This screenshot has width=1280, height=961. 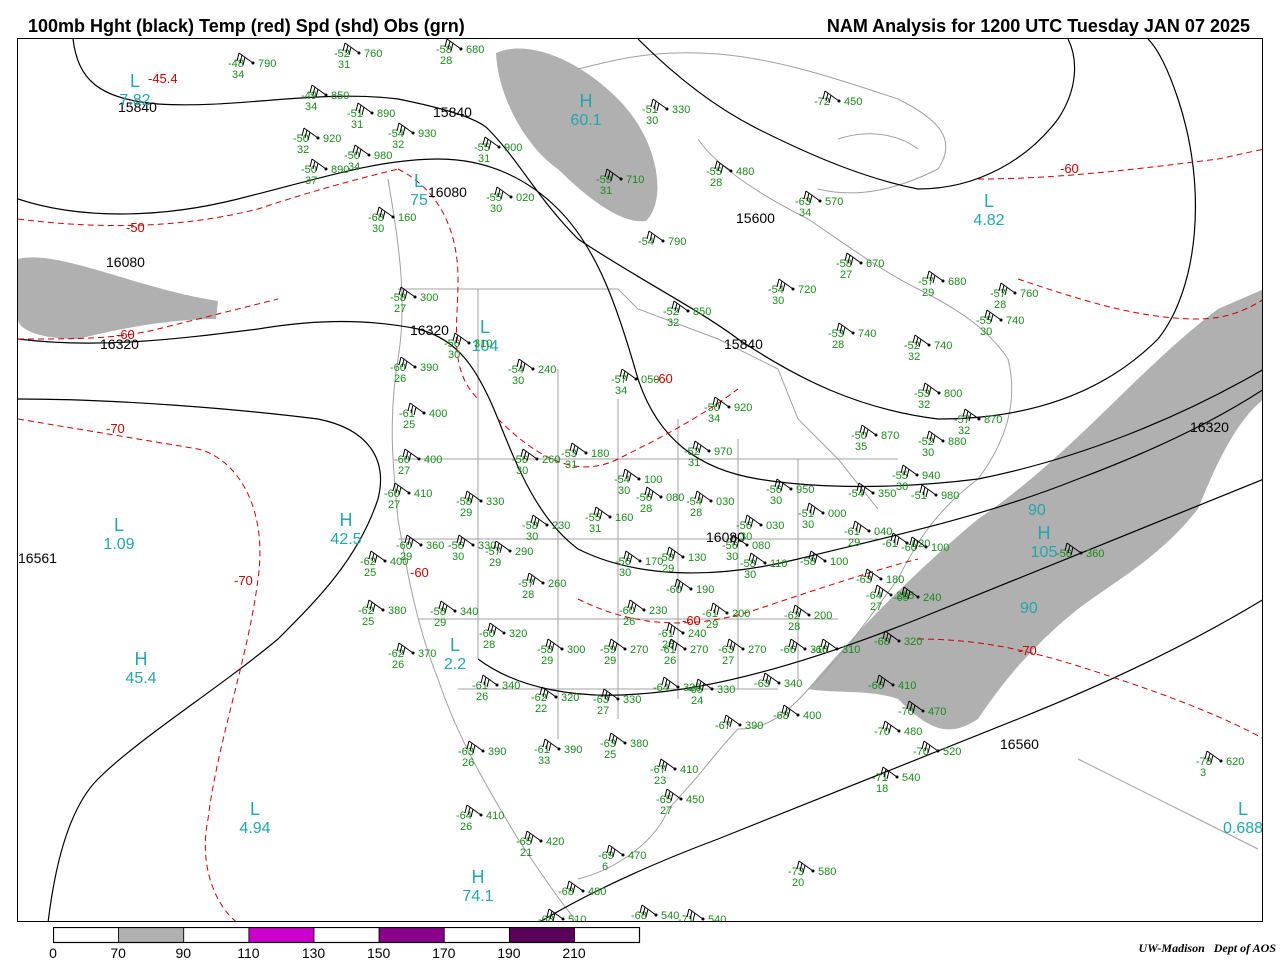 I want to click on center-letter: H, so click(x=1044, y=533).